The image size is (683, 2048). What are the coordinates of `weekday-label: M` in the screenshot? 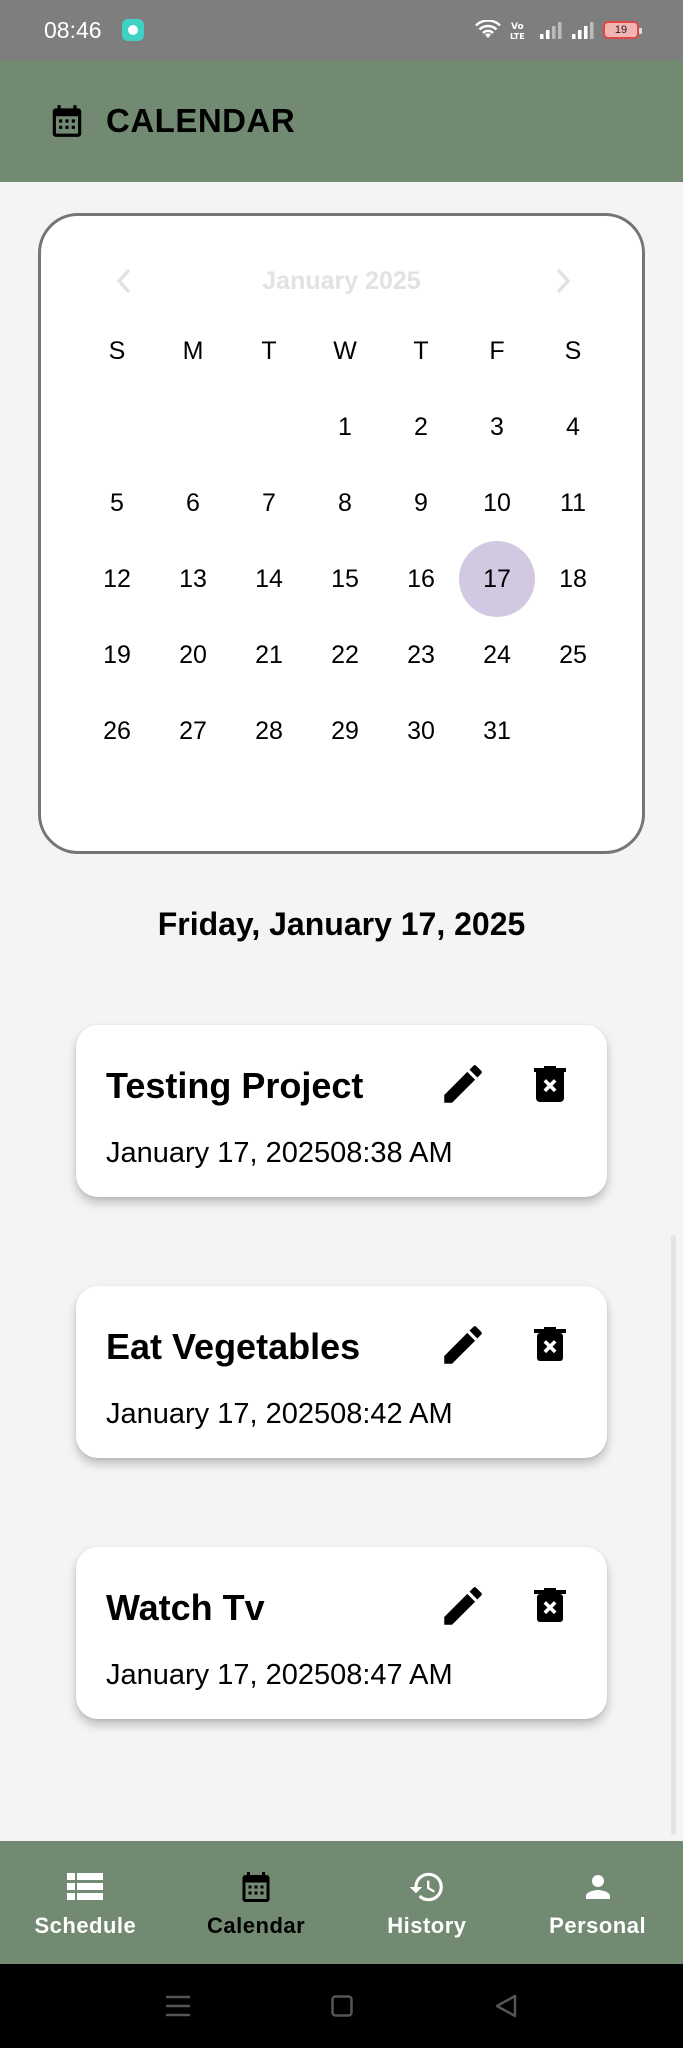 It's located at (193, 350).